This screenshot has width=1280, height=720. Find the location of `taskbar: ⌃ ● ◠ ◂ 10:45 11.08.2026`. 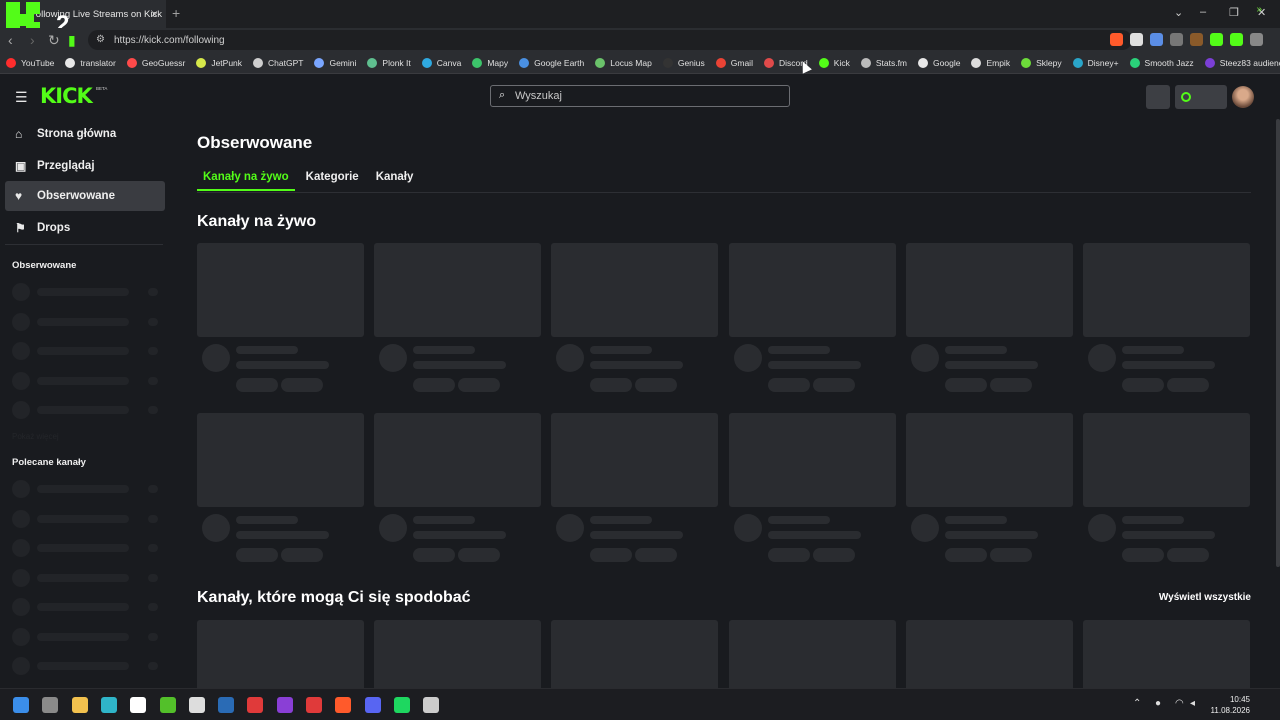

taskbar: ⌃ ● ◠ ◂ 10:45 11.08.2026 is located at coordinates (640, 704).